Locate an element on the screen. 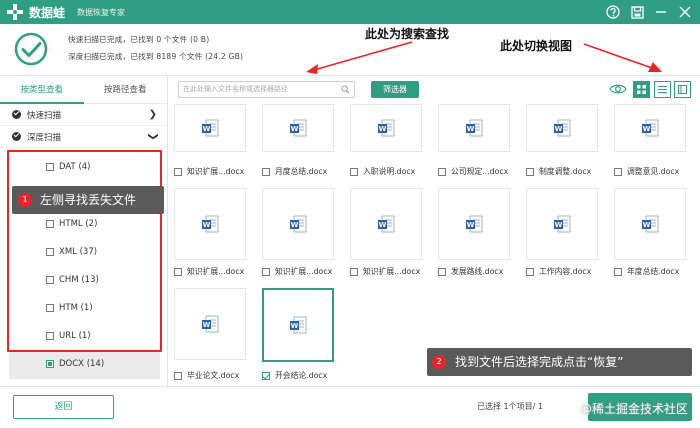 The image size is (700, 428). annotation-tooltip-right: 找到文件后选择完成点击“恢复” is located at coordinates (559, 362).